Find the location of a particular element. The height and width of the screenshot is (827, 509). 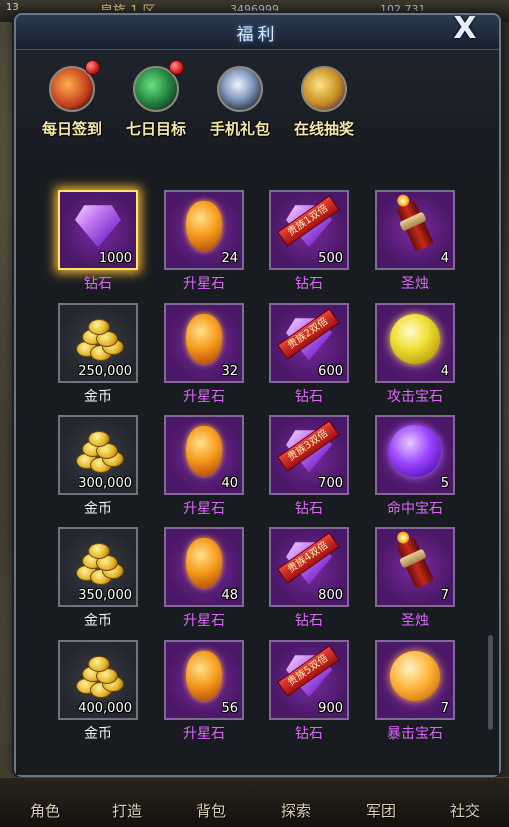

crit-gem-icon is located at coordinates (415, 676).